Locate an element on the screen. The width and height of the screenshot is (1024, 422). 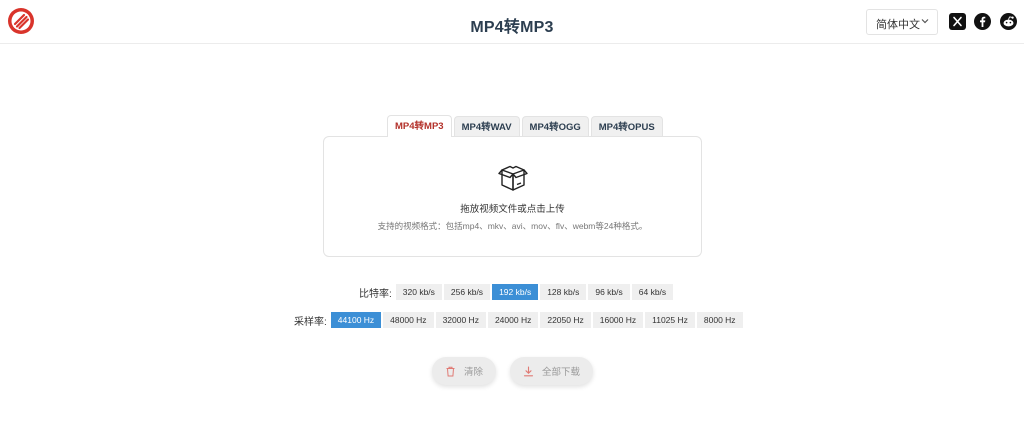
trash-icon is located at coordinates (450, 371).